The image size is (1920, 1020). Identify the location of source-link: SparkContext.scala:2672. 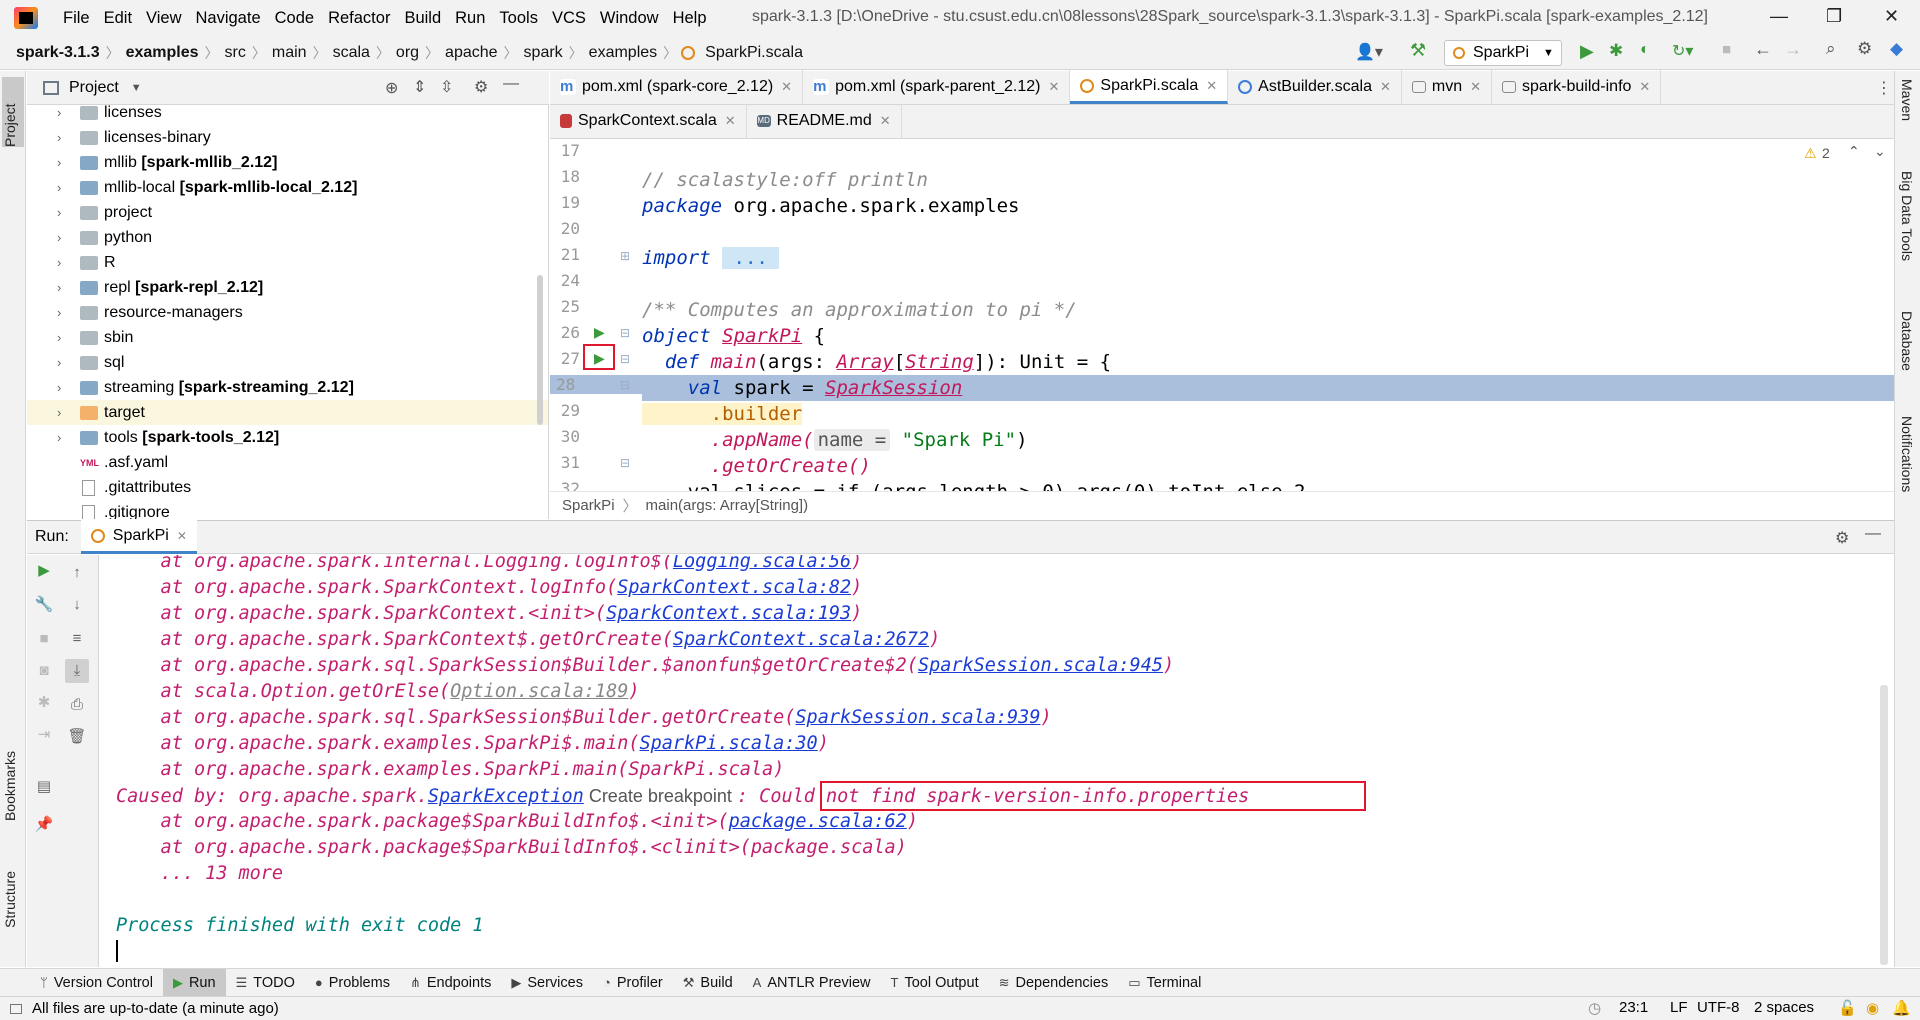
(801, 639).